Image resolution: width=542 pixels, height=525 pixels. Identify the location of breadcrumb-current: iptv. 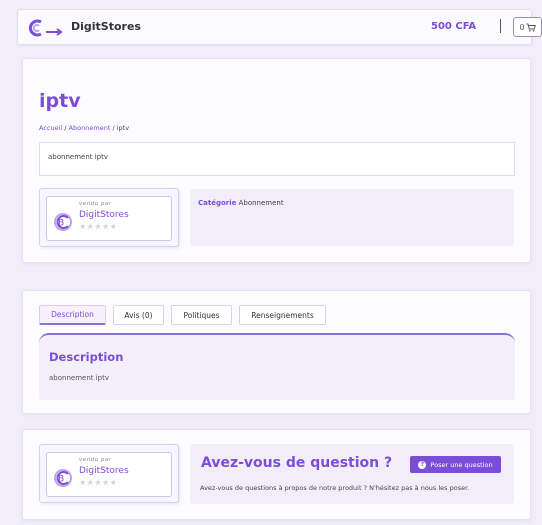
(123, 128).